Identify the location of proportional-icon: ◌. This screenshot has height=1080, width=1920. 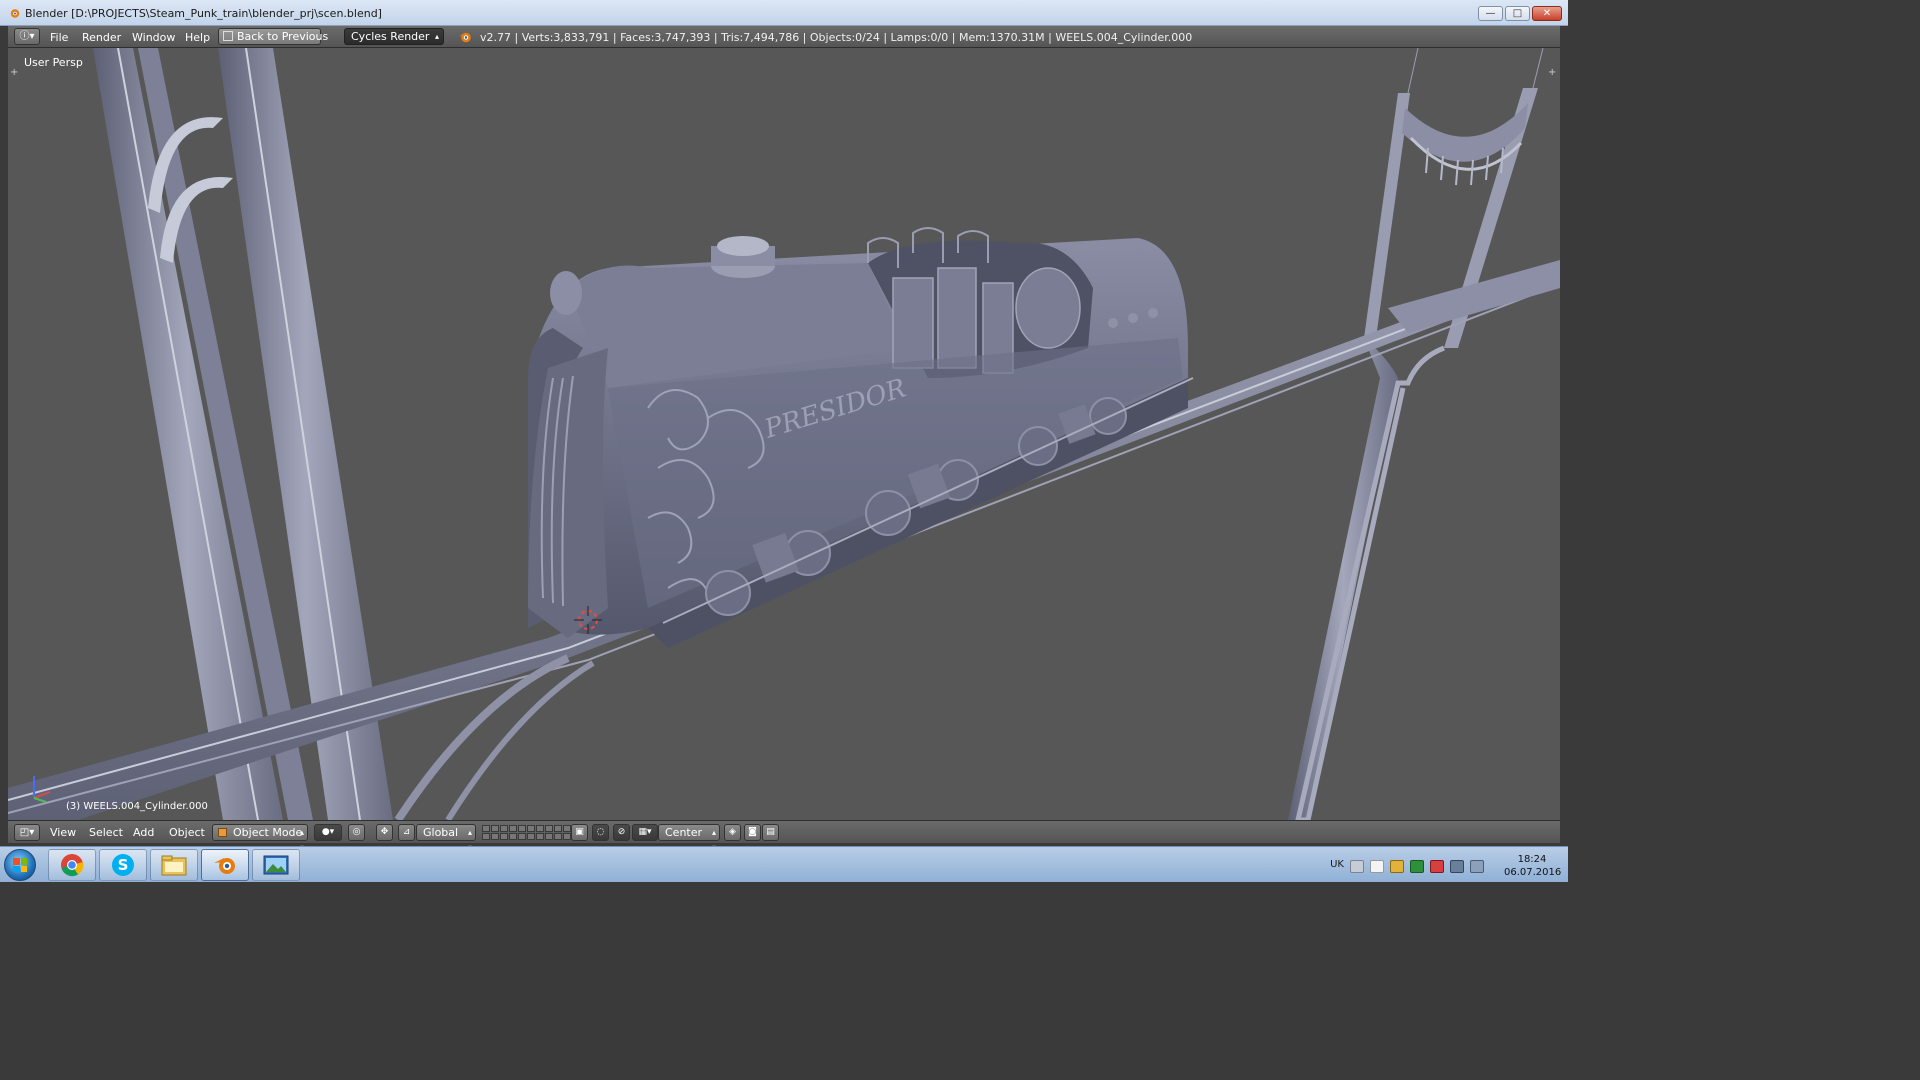
(600, 832).